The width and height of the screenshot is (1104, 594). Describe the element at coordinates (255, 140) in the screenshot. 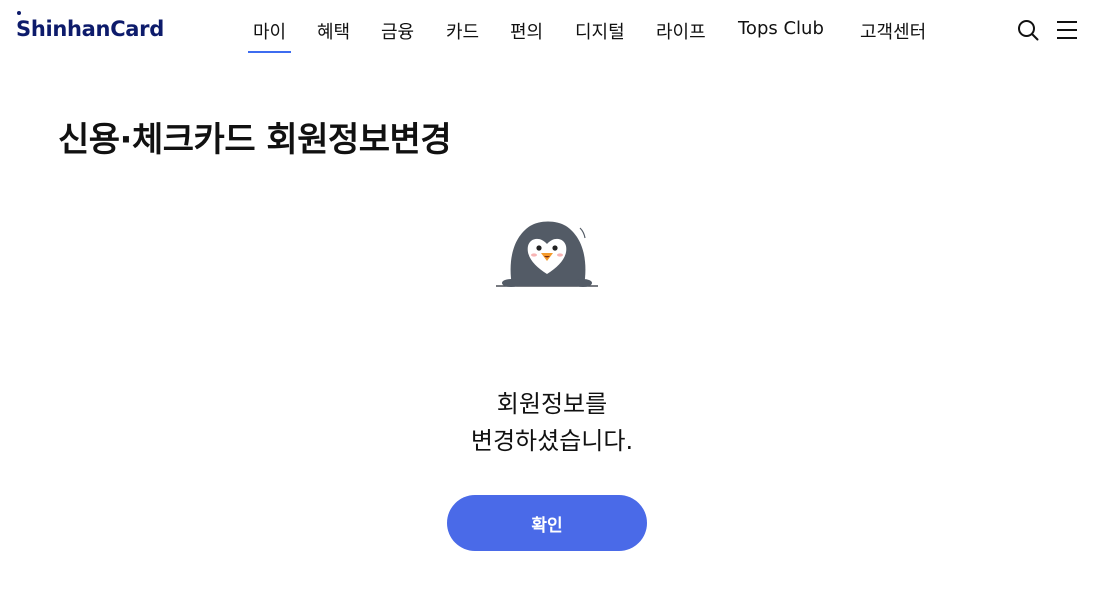

I see `page-title: 신용·체크카드 회원정보변경` at that location.